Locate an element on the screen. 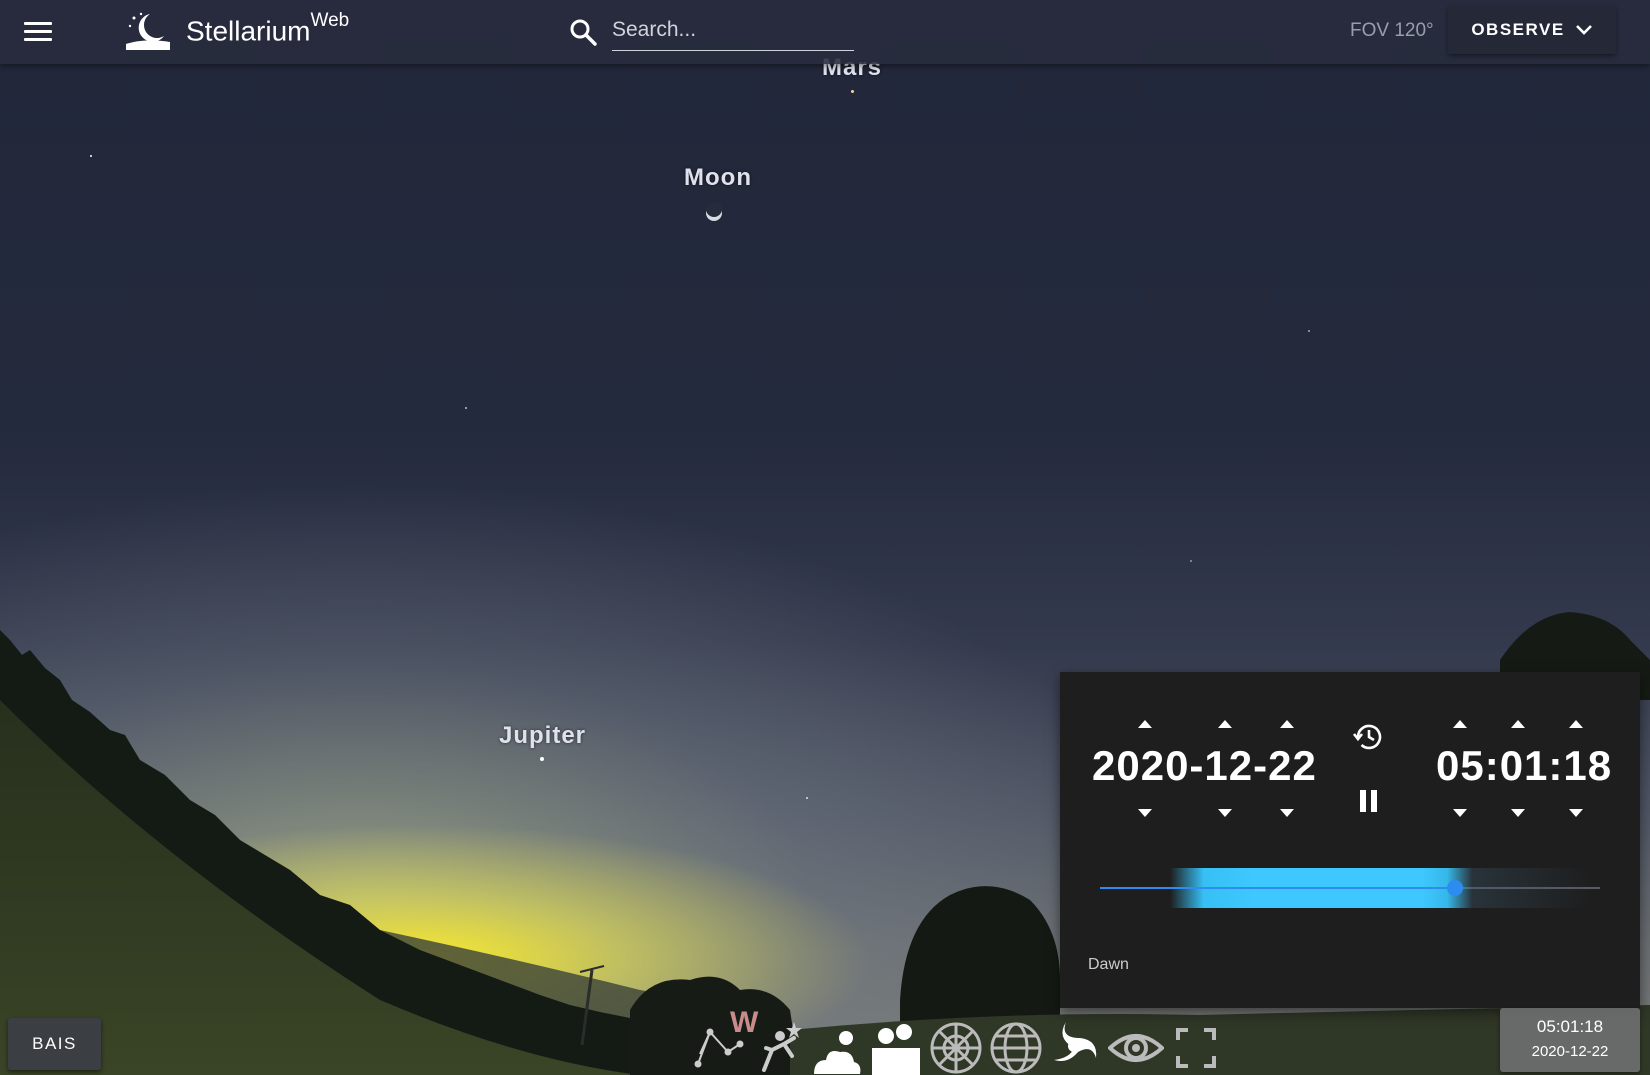 This screenshot has height=1075, width=1650. bottom-toolbar: W is located at coordinates (960, 1041).